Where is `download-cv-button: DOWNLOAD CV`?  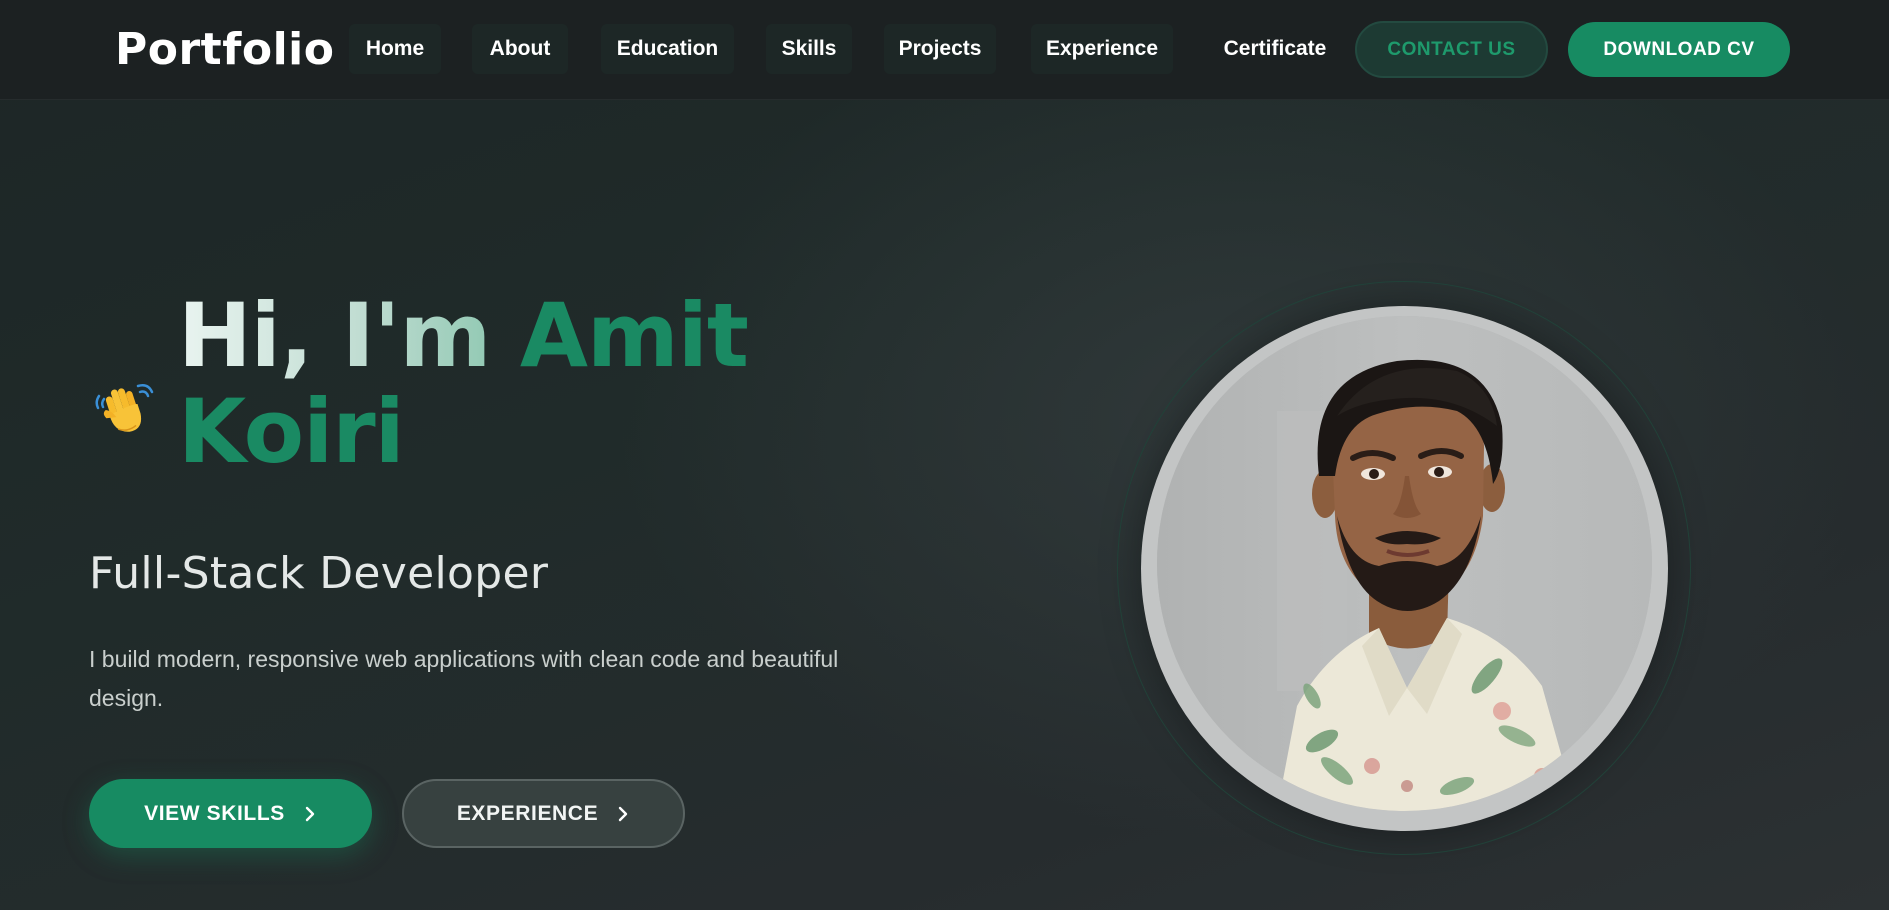 download-cv-button: DOWNLOAD CV is located at coordinates (1679, 49).